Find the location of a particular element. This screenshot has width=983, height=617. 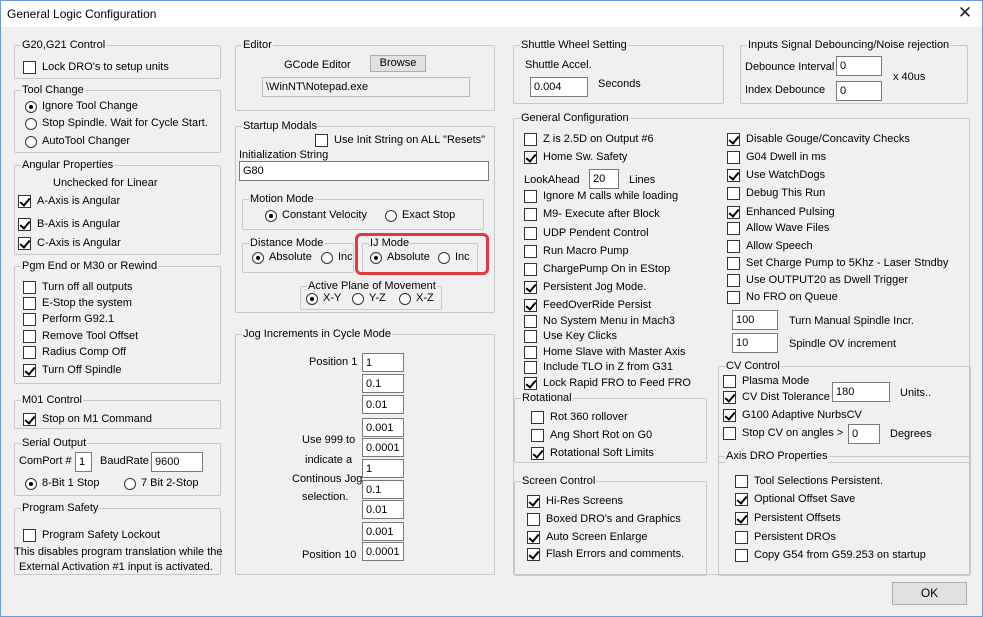

a-axis-angular-checkbox: A-Axis is Angular is located at coordinates (69, 201).